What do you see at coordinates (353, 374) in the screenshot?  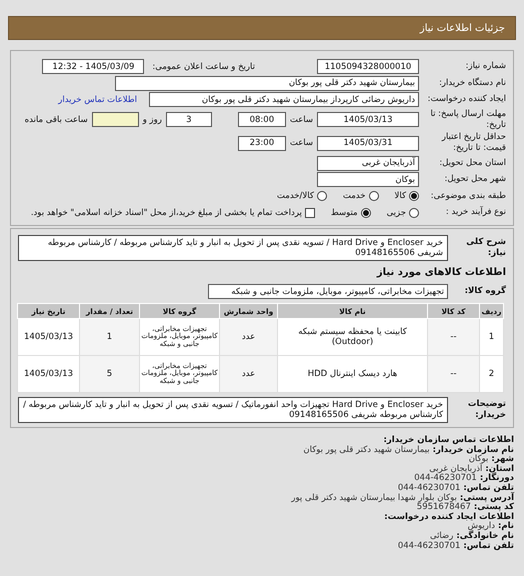 I see `table-cell: هارد دیسک اینترنال HDD` at bounding box center [353, 374].